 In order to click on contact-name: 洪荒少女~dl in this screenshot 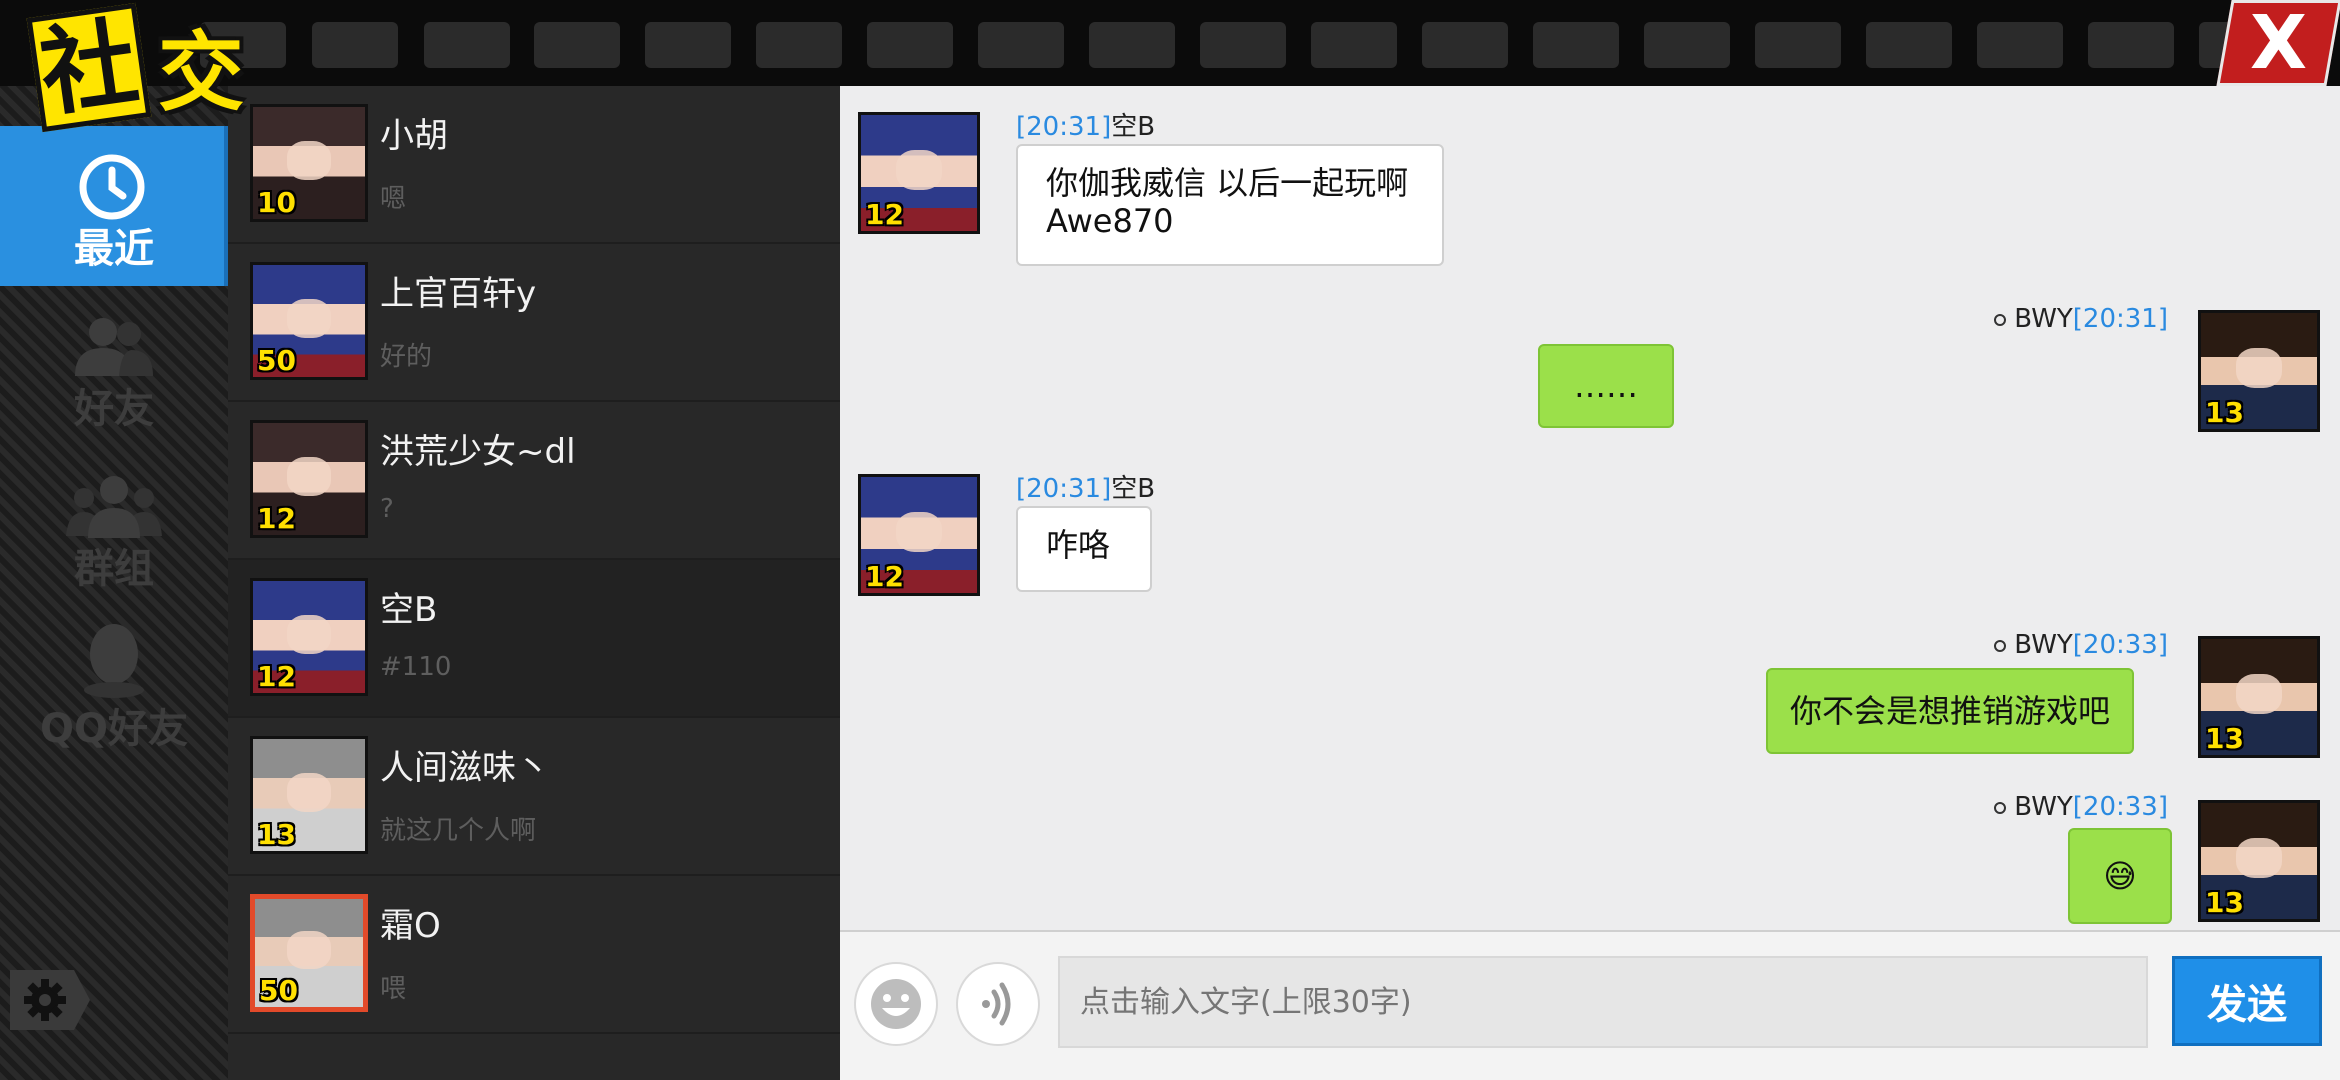, I will do `click(478, 452)`.